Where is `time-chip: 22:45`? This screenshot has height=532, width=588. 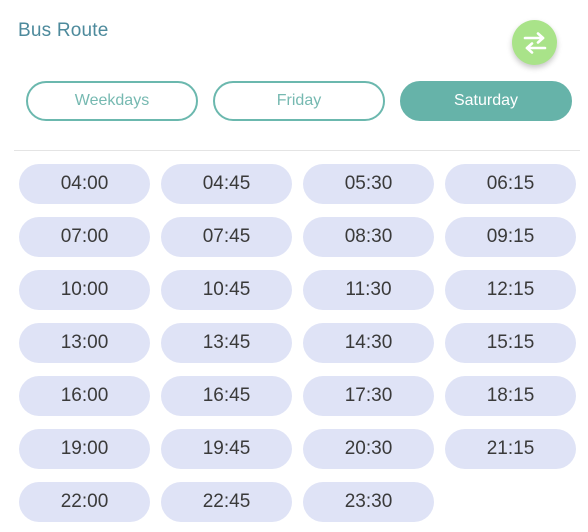
time-chip: 22:45 is located at coordinates (226, 502).